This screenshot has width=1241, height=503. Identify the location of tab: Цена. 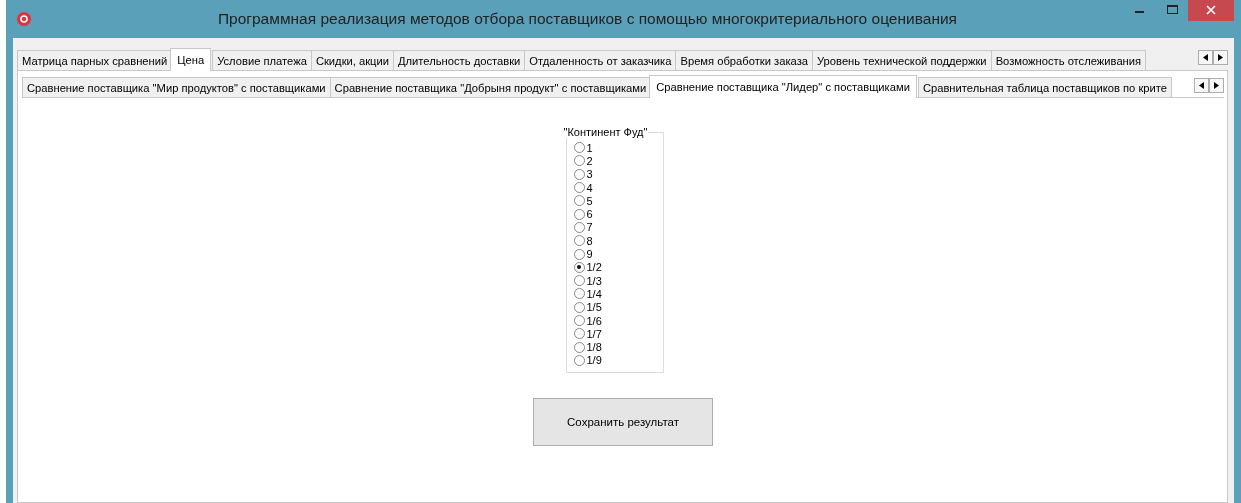
(191, 59).